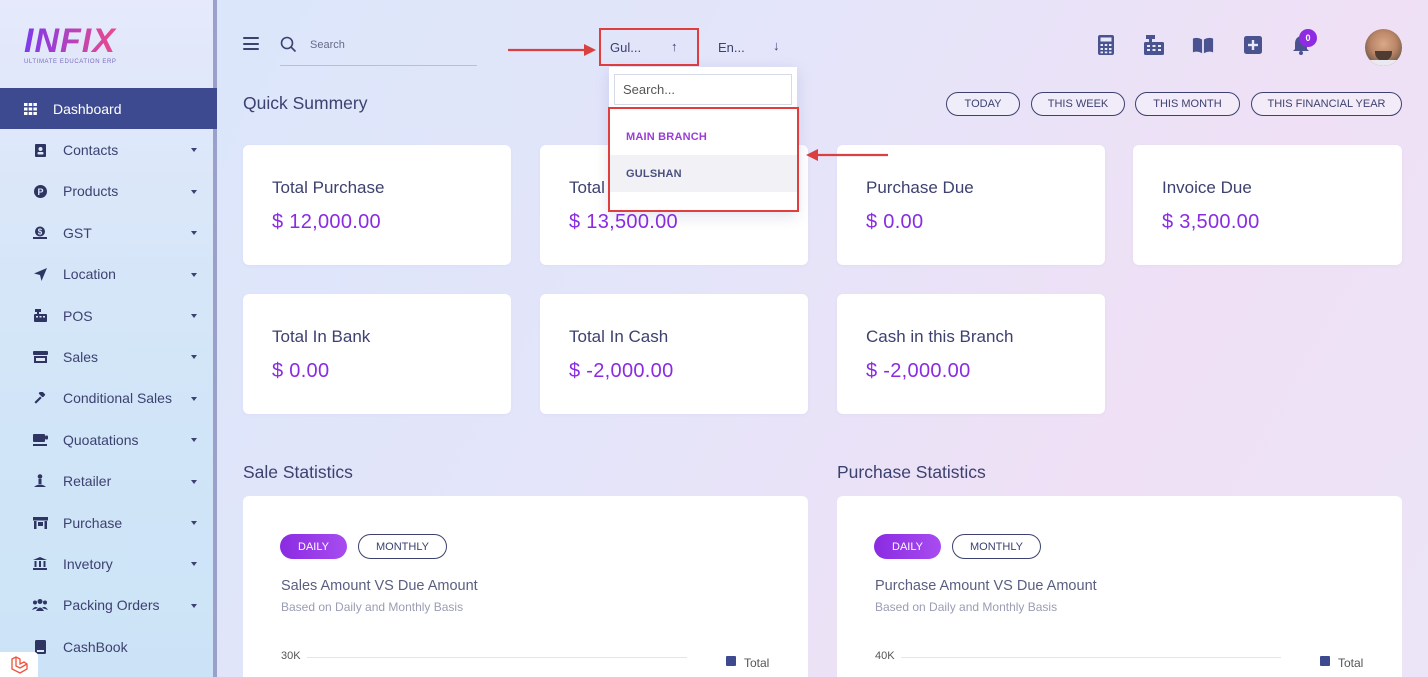 The image size is (1428, 677). What do you see at coordinates (1187, 104) in the screenshot?
I see `filter-this-month-button: THIS MONTH` at bounding box center [1187, 104].